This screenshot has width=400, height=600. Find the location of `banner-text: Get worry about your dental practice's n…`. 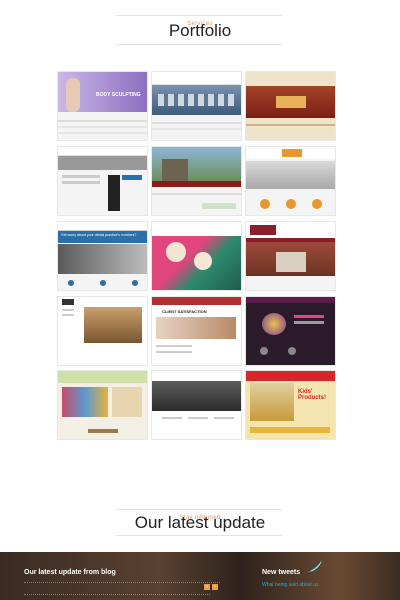

banner-text: Get worry about your dental practice's n… is located at coordinates (99, 235).